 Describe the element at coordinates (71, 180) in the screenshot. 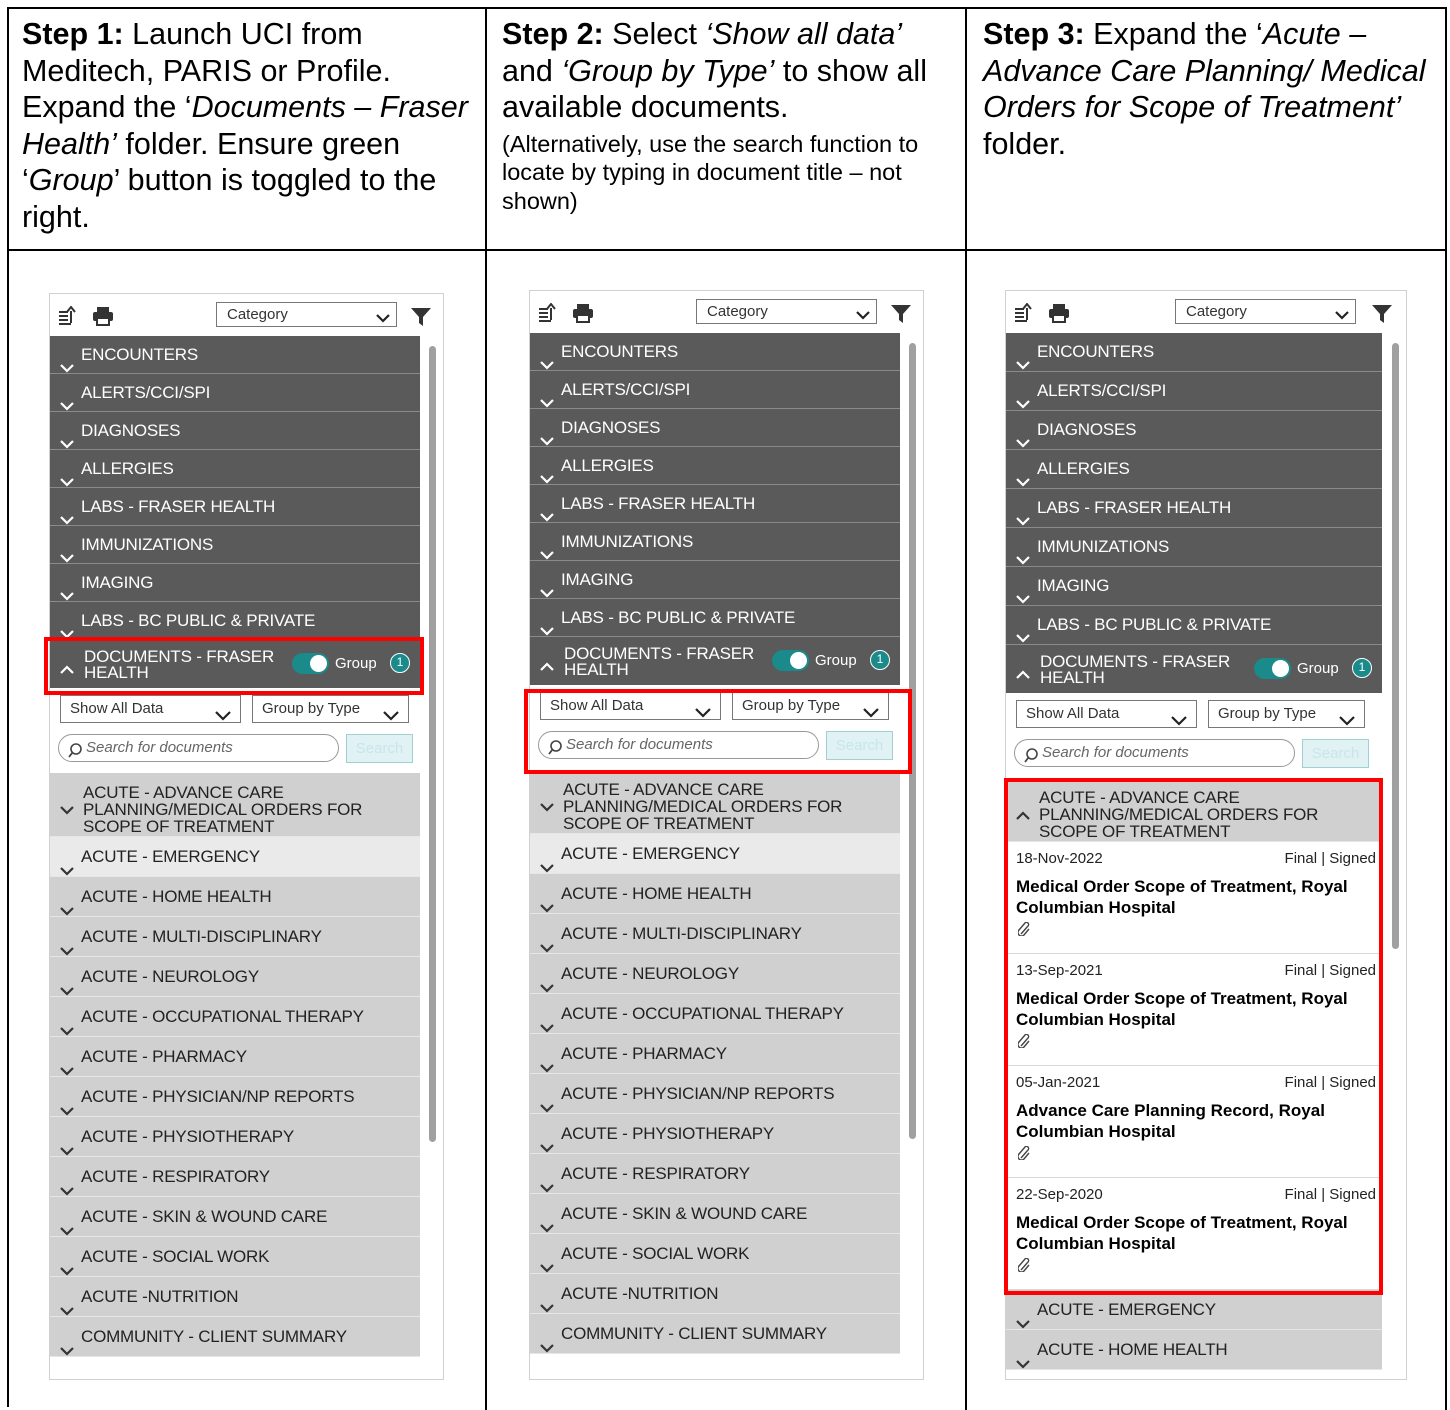

I see `instruction-text: Group` at that location.